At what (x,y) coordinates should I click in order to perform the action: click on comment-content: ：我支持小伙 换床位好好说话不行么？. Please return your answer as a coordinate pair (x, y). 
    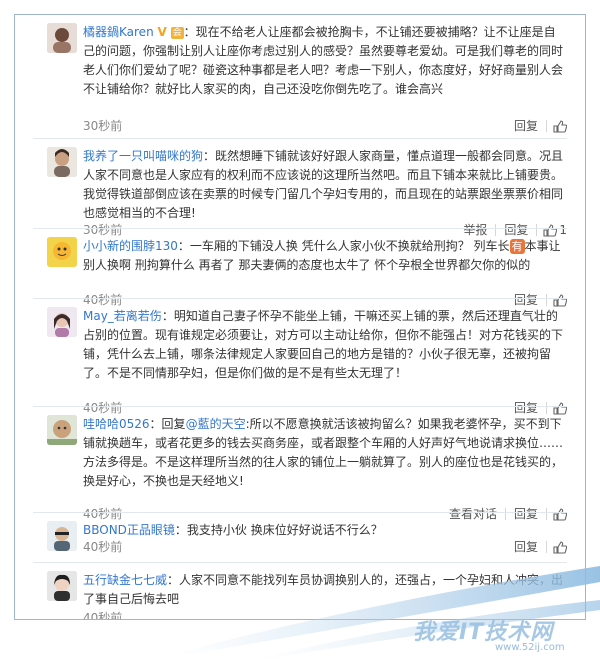
    Looking at the image, I should click on (278, 530).